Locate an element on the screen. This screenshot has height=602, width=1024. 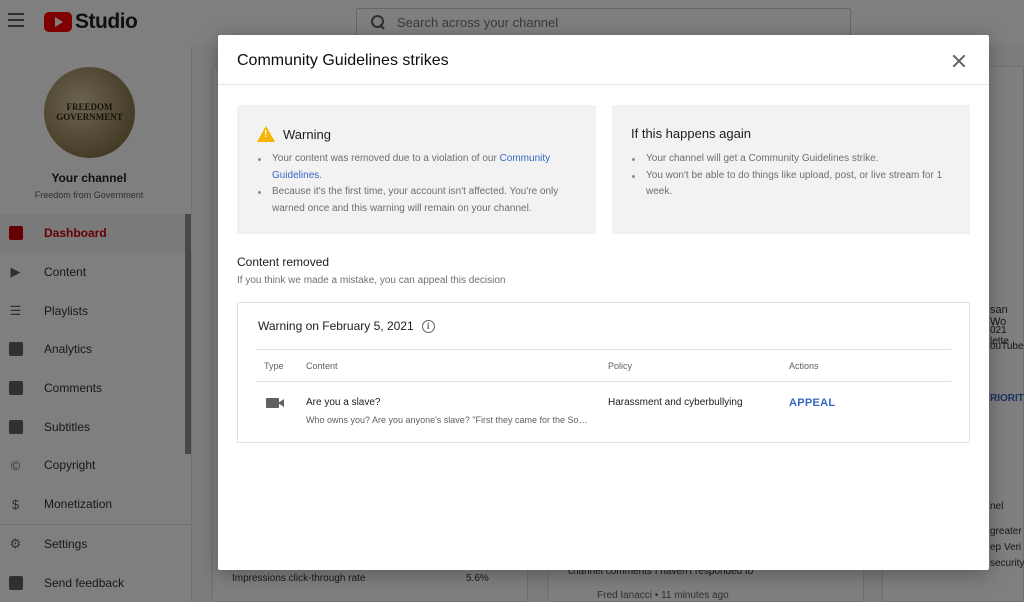
strike-title: Warning on February 5, 2021 i is located at coordinates (346, 326).